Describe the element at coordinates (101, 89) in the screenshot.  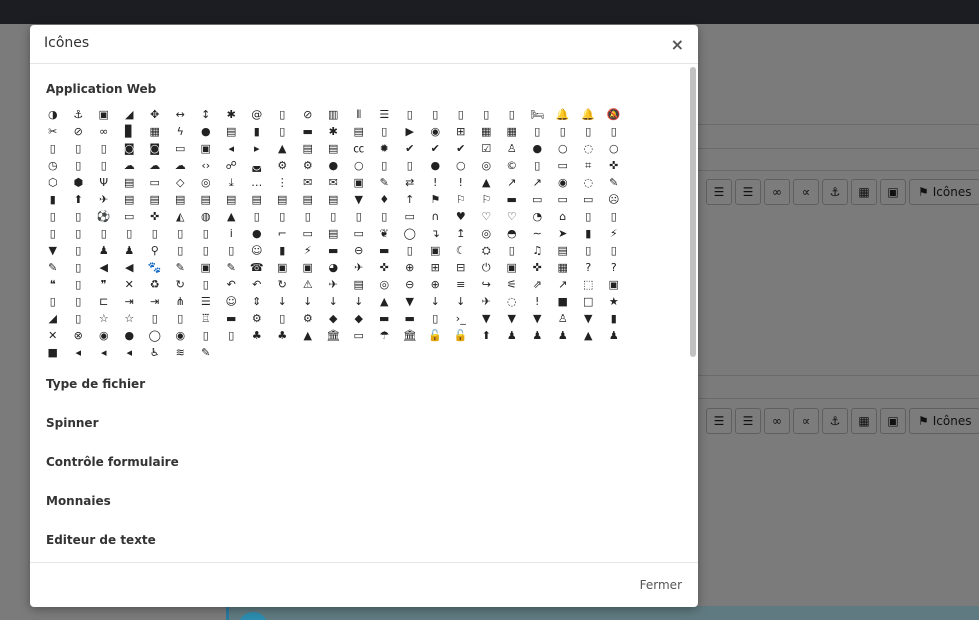
I see `section-application-web: Application Web` at that location.